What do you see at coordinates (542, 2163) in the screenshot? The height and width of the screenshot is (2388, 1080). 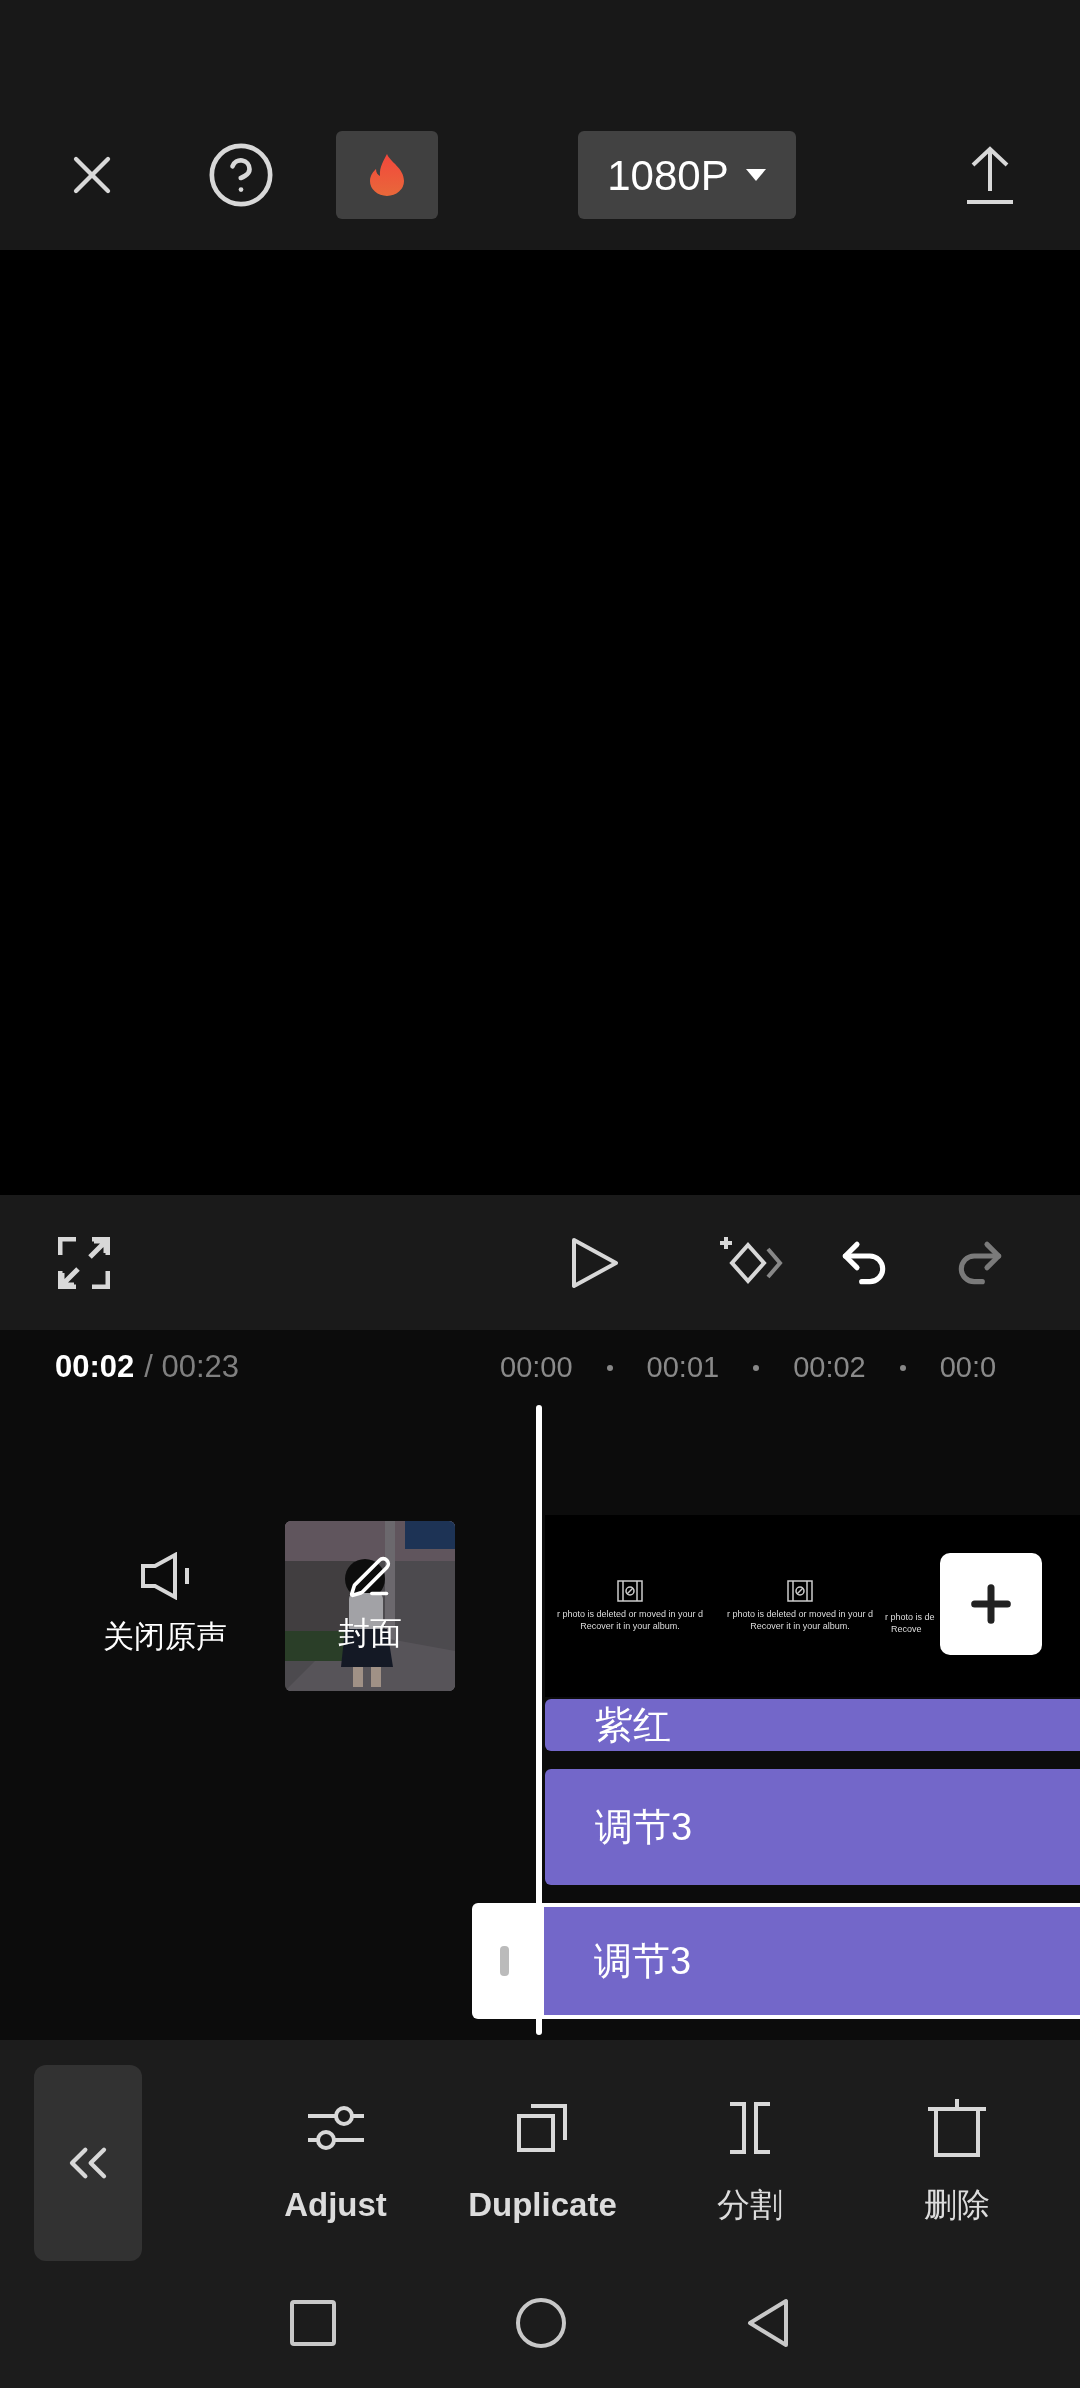 I see `toolbar-button: Duplicate` at bounding box center [542, 2163].